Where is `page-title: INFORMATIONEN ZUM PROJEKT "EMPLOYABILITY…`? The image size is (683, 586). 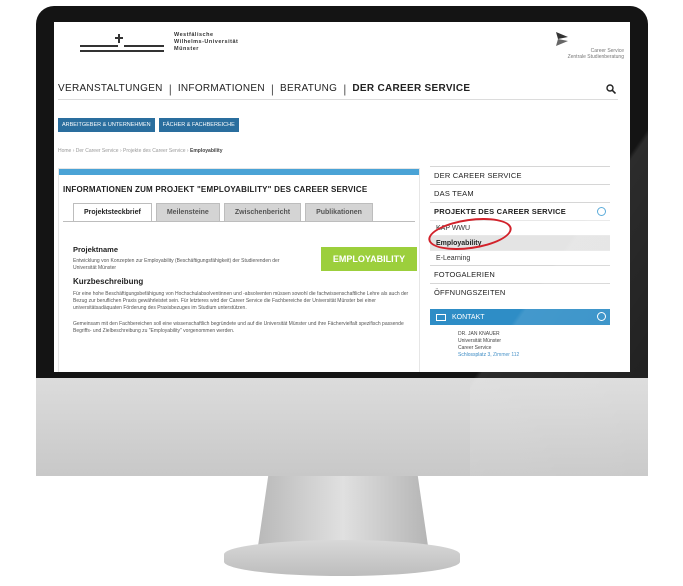 page-title: INFORMATIONEN ZUM PROJEKT "EMPLOYABILITY… is located at coordinates (215, 189).